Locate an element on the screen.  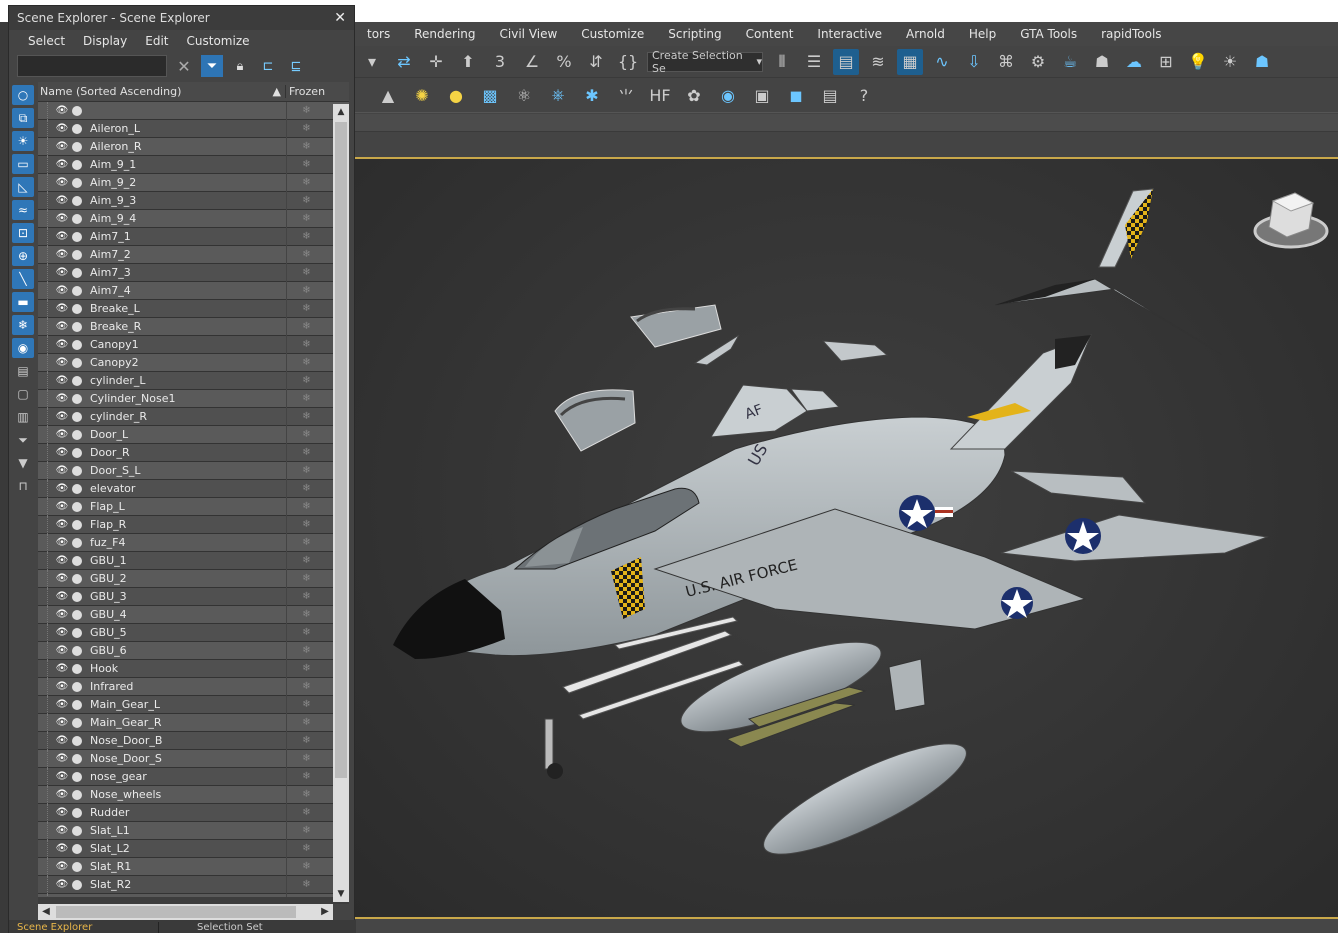
space-warps-filter-icon: ≈ is located at coordinates (23, 210).